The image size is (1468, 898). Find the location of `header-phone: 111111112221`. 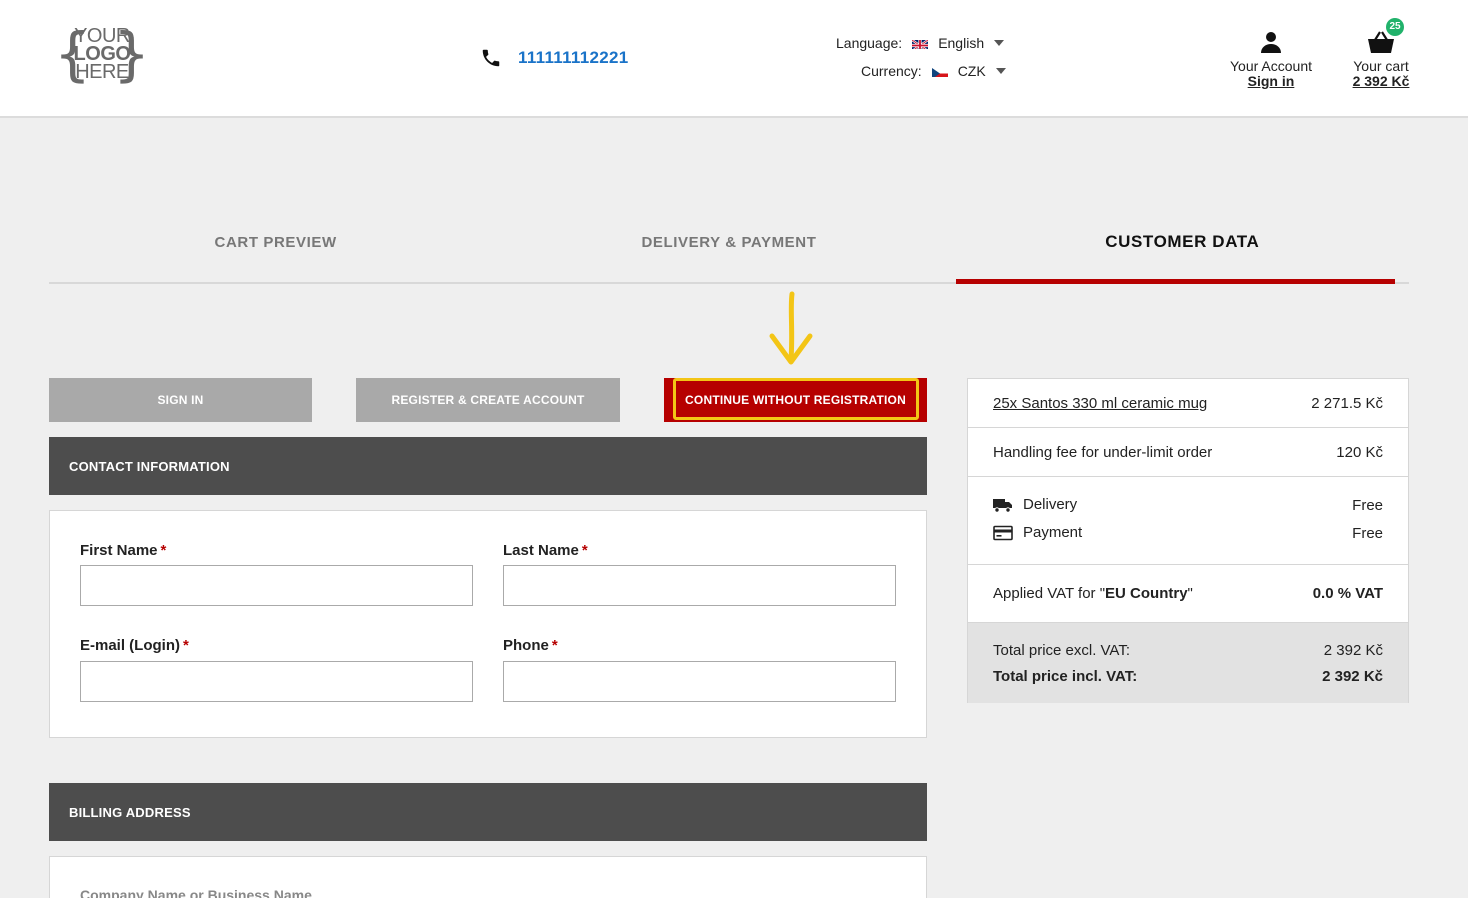

header-phone: 111111112221 is located at coordinates (554, 58).